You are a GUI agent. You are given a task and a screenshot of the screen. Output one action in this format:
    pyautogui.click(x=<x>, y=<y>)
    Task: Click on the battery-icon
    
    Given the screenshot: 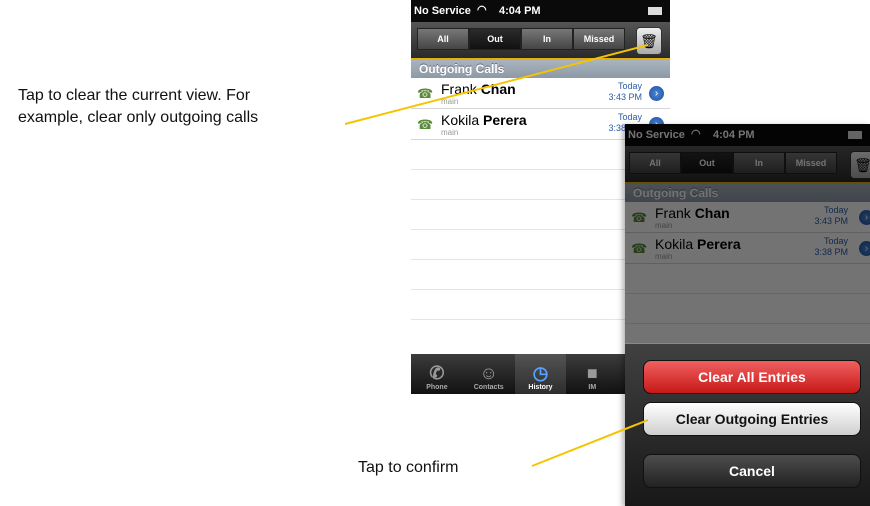 What is the action you would take?
    pyautogui.click(x=655, y=11)
    